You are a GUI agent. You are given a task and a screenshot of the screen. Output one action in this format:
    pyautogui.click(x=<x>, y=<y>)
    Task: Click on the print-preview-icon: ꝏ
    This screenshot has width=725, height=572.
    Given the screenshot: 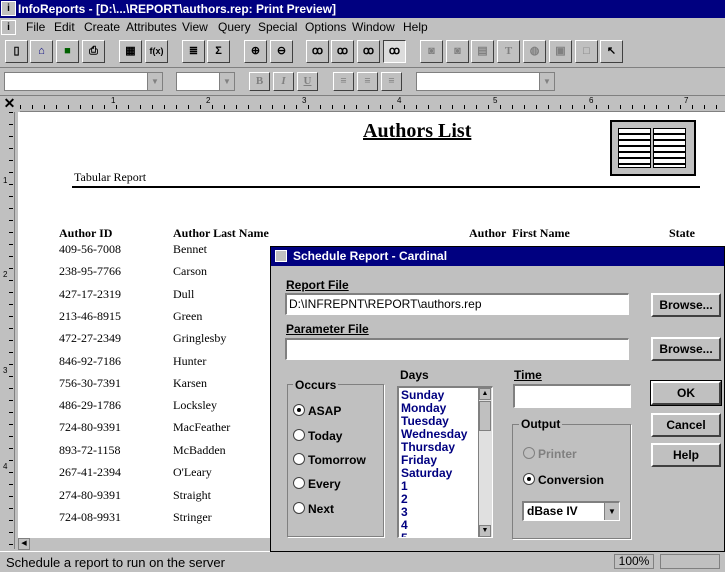 What is the action you would take?
    pyautogui.click(x=394, y=51)
    